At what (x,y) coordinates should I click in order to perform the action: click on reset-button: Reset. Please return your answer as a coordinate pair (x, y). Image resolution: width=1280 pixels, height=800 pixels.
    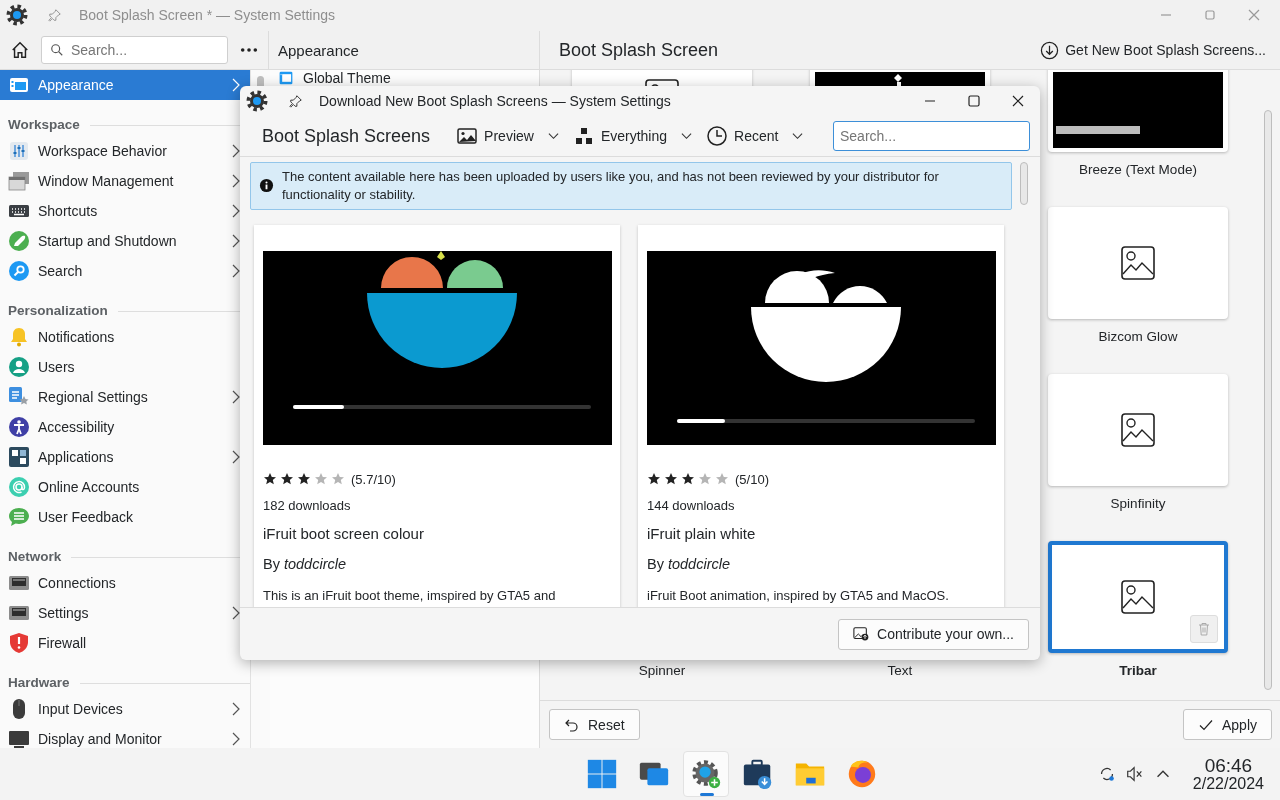
    Looking at the image, I should click on (594, 724).